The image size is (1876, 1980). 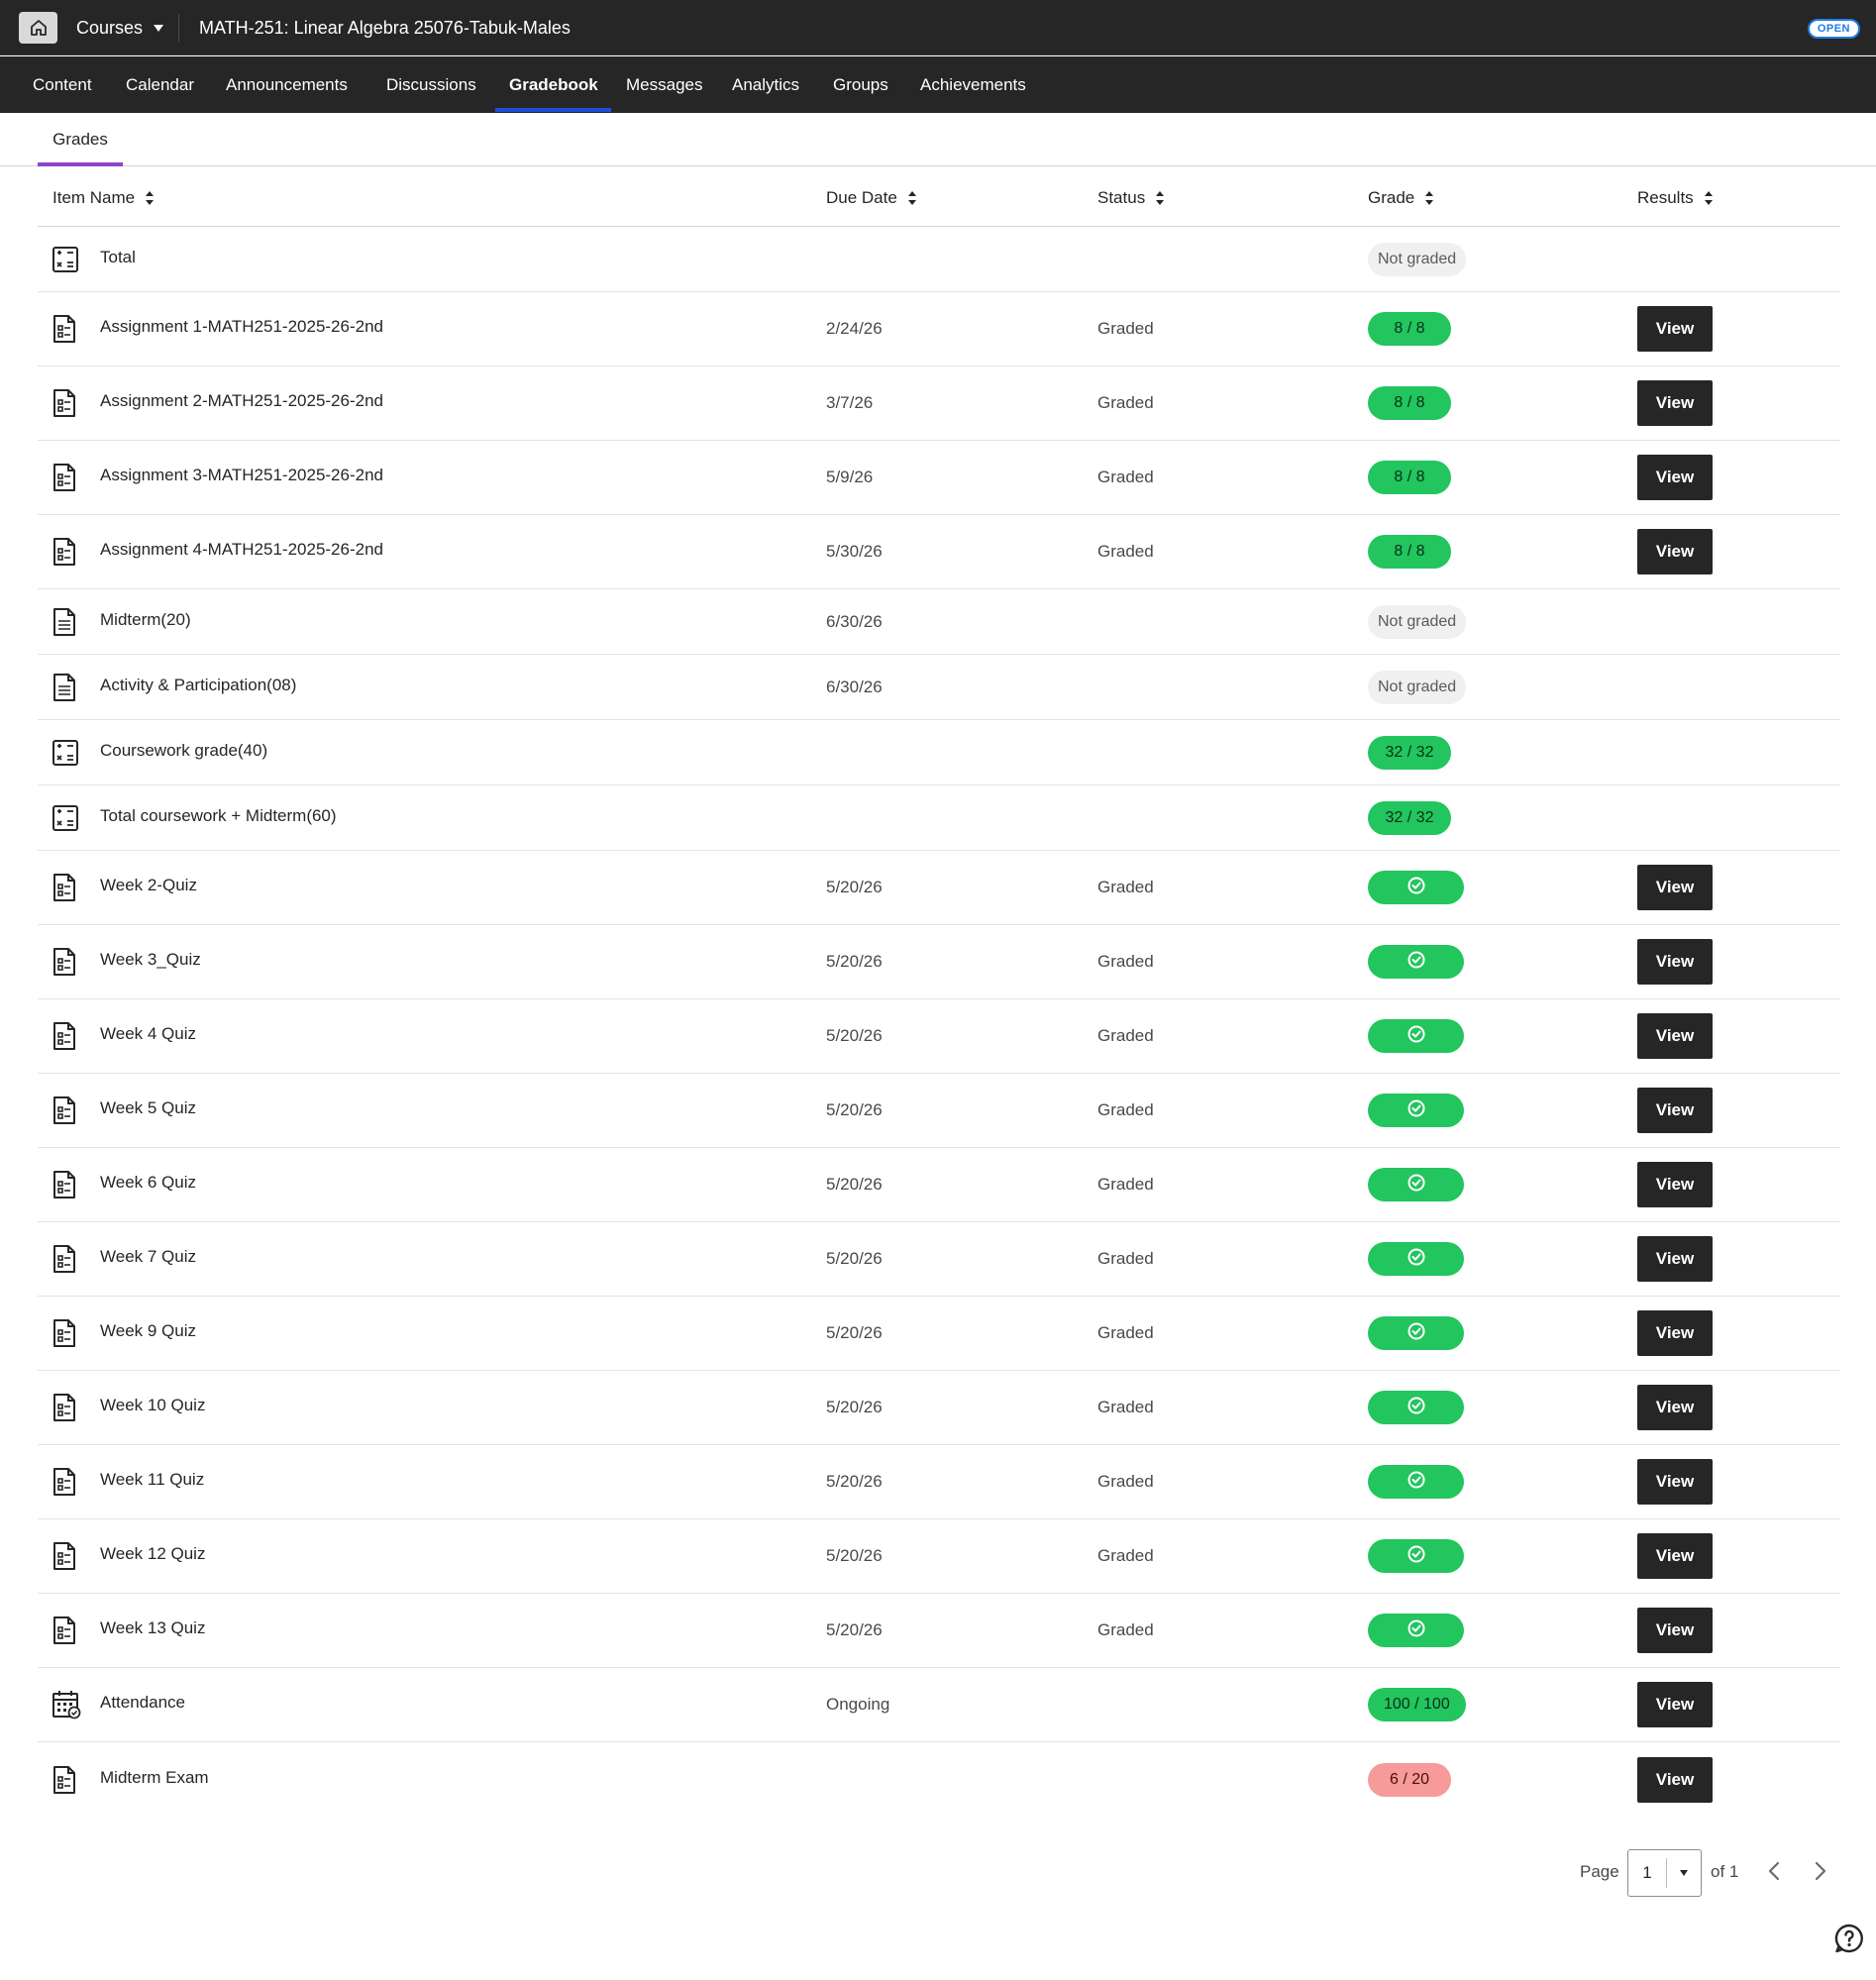 I want to click on item-name: Midterm Exam, so click(x=154, y=1779).